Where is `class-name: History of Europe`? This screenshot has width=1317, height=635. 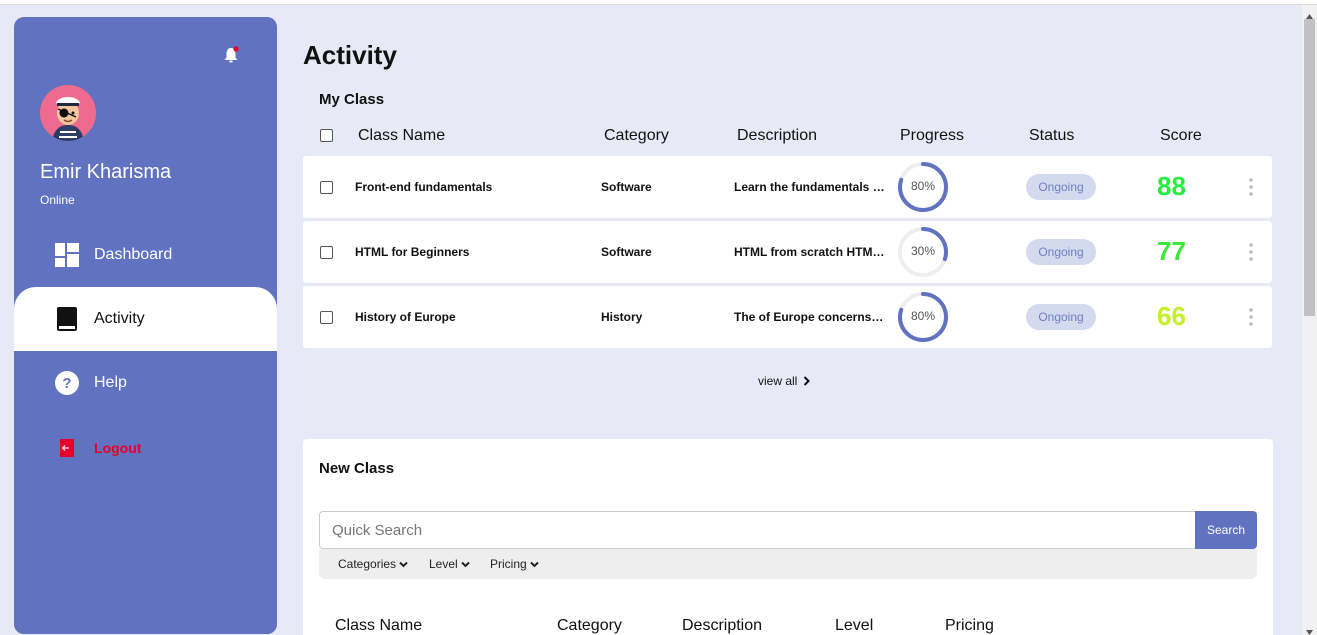
class-name: History of Europe is located at coordinates (405, 317).